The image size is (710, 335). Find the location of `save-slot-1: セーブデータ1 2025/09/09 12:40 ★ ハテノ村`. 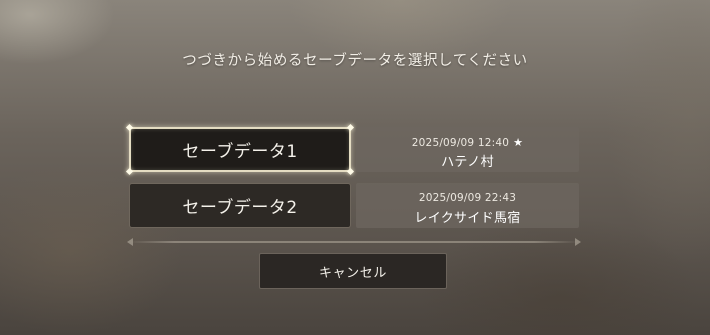

save-slot-1: セーブデータ1 2025/09/09 12:40 ★ ハテノ村 is located at coordinates (352, 149).